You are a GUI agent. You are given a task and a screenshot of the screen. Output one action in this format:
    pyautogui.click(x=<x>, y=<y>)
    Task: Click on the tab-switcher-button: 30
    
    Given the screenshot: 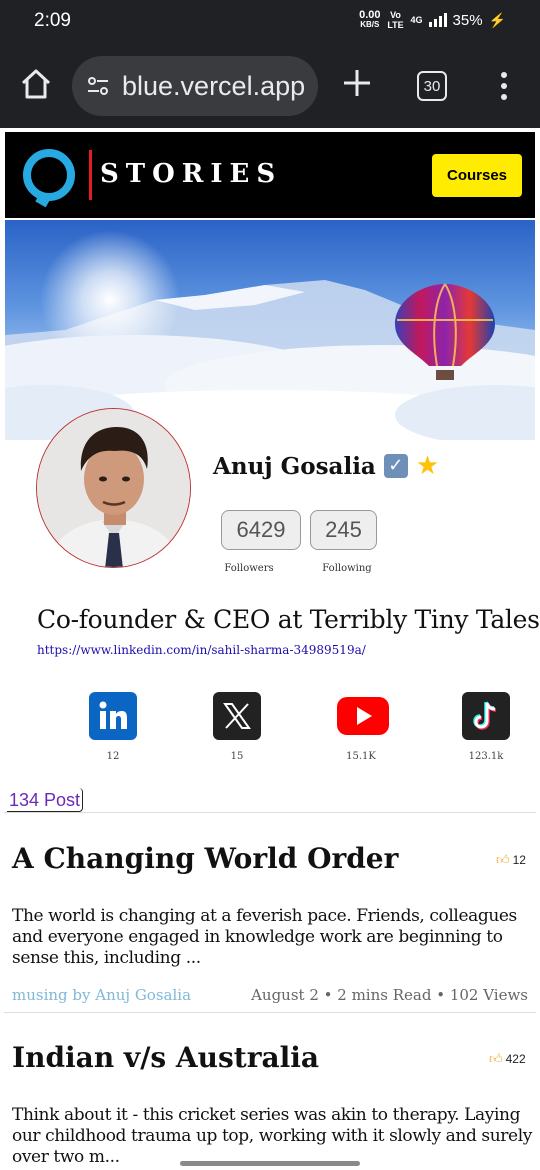 What is the action you would take?
    pyautogui.click(x=432, y=86)
    